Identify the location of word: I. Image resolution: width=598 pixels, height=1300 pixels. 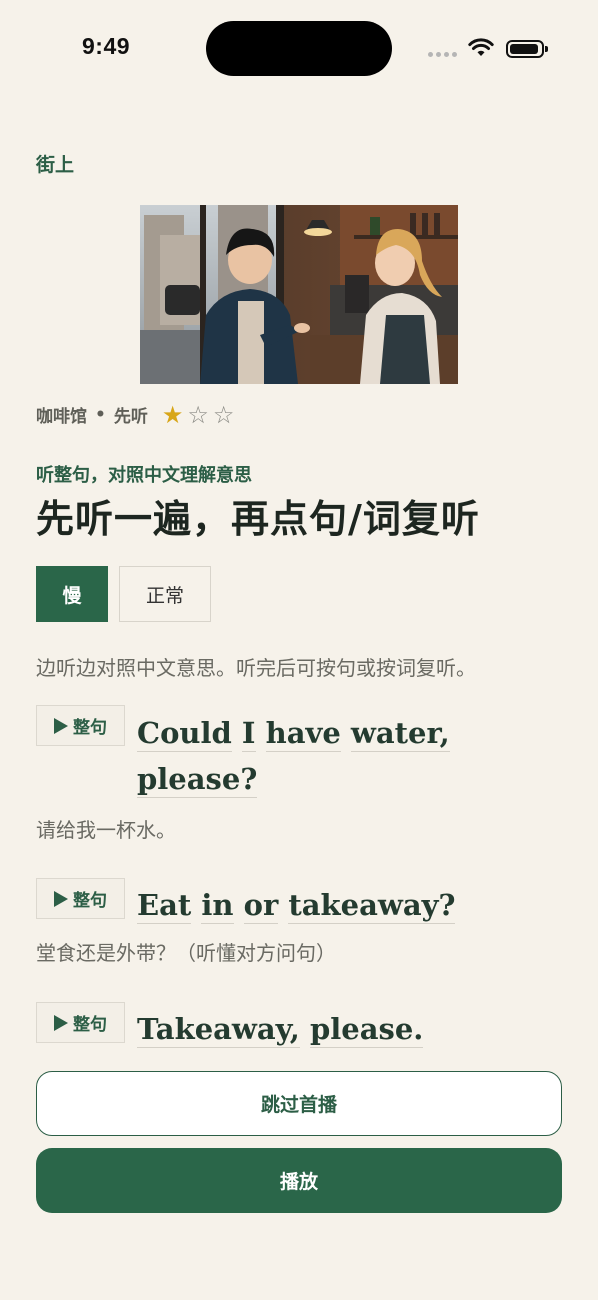
(248, 734).